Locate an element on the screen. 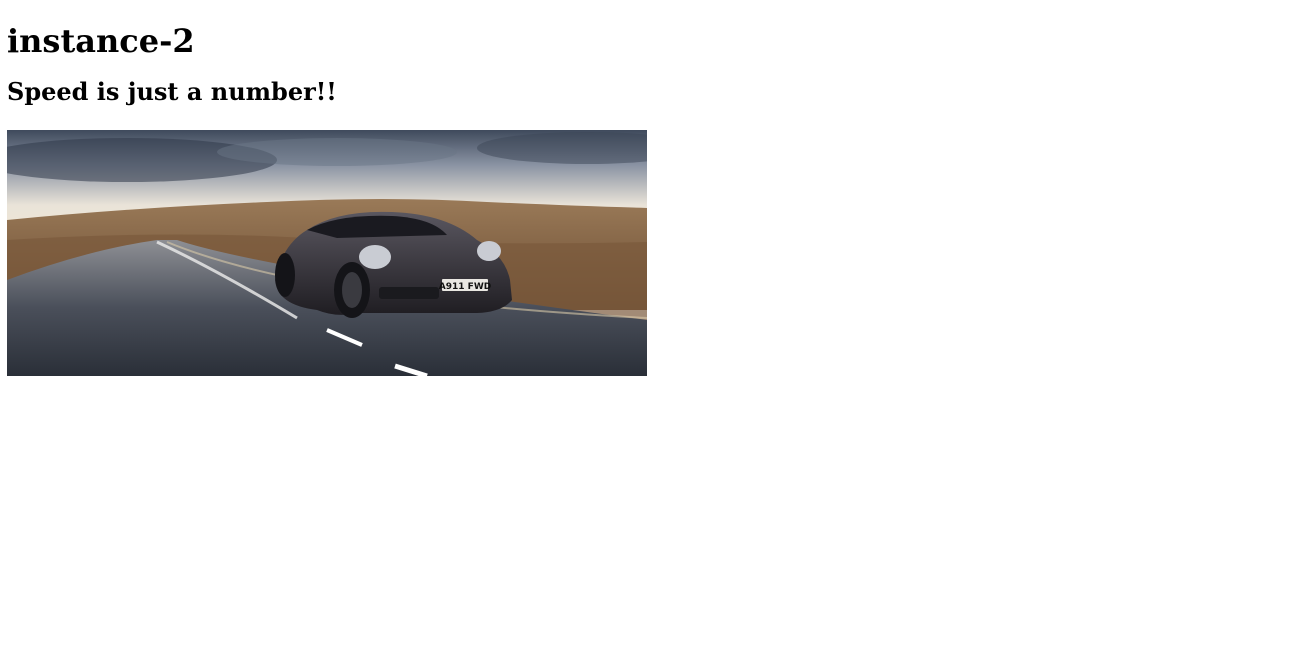 The width and height of the screenshot is (1291, 652). svg-text: A911 FWD is located at coordinates (465, 287).